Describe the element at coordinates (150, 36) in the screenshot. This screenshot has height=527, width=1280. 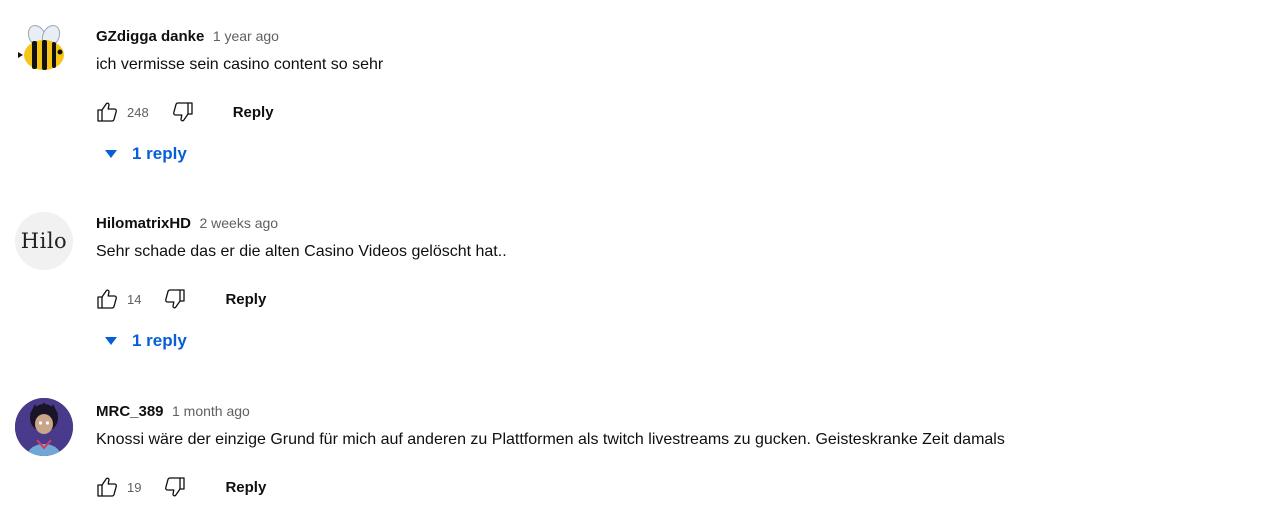
I see `author-name: GZdigga danke` at that location.